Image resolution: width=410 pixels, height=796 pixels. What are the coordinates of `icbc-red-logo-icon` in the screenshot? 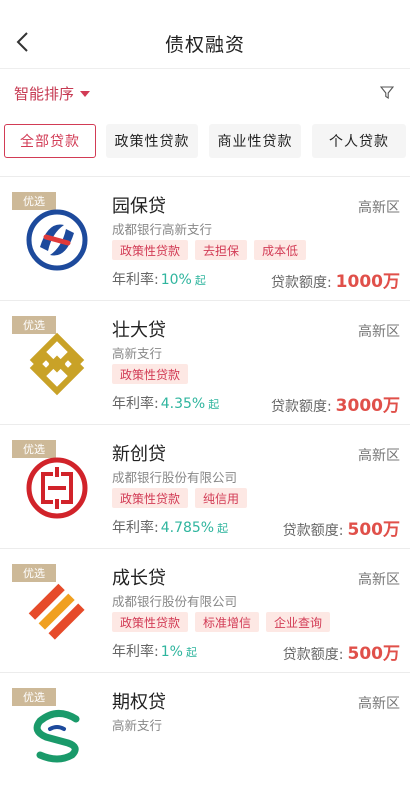 It's located at (57, 488).